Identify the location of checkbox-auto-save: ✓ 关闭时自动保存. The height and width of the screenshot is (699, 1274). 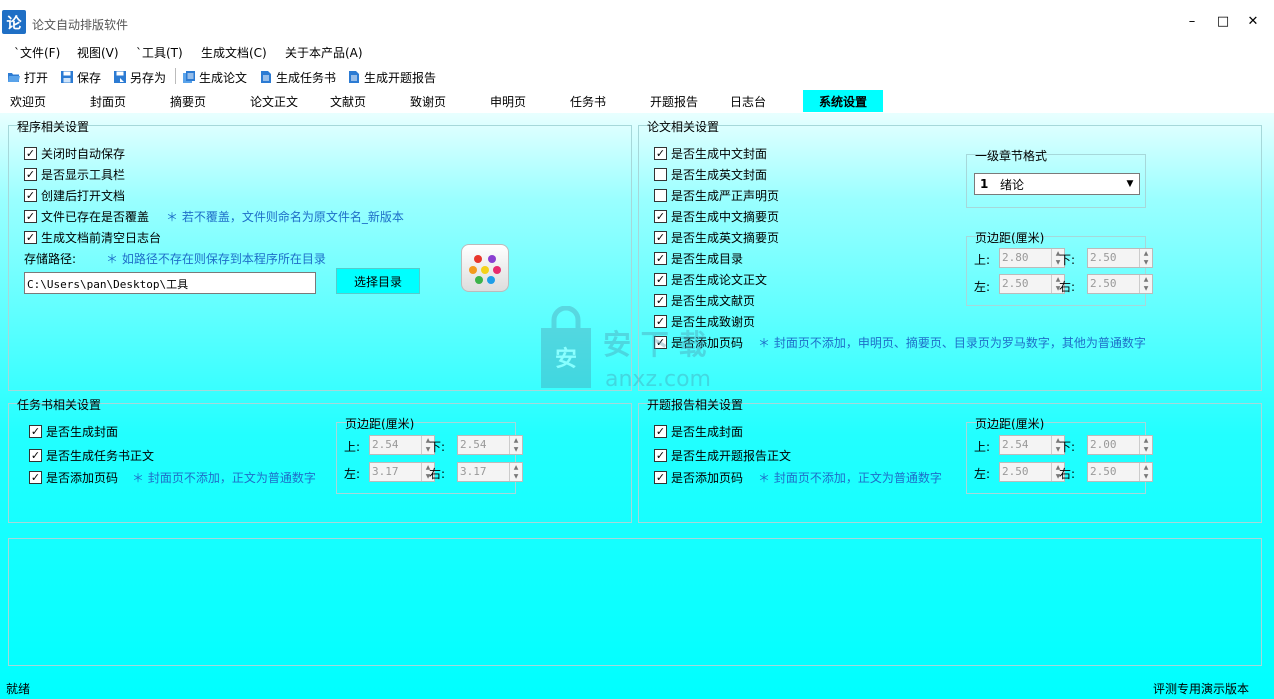
(74, 153).